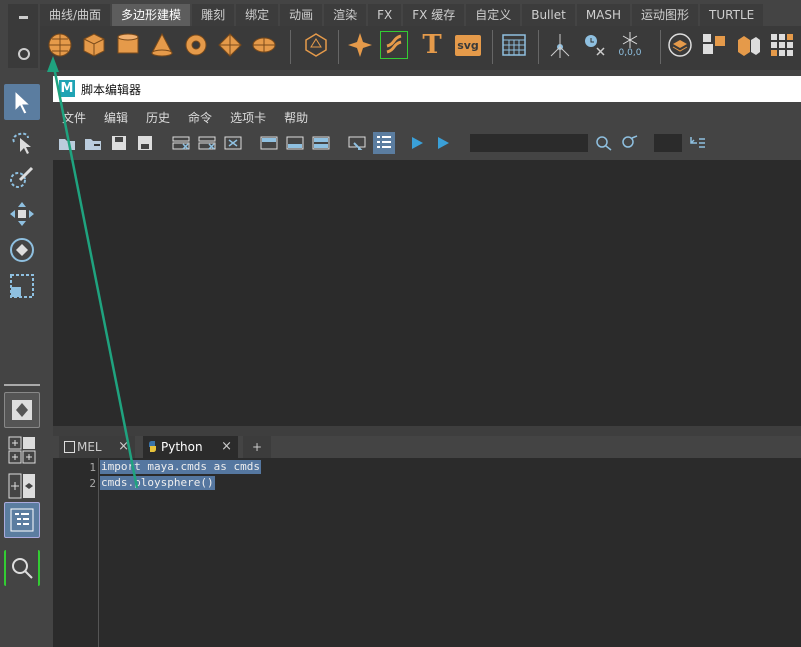 The height and width of the screenshot is (647, 801). What do you see at coordinates (233, 143) in the screenshot?
I see `clear-all-icon` at bounding box center [233, 143].